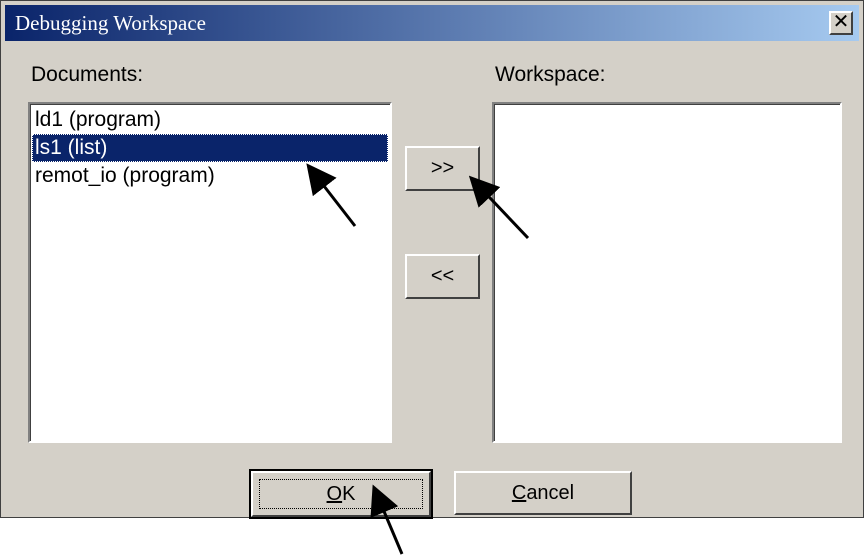 This screenshot has height=556, width=866. Describe the element at coordinates (87, 74) in the screenshot. I see `documents-label: Documents:` at that location.